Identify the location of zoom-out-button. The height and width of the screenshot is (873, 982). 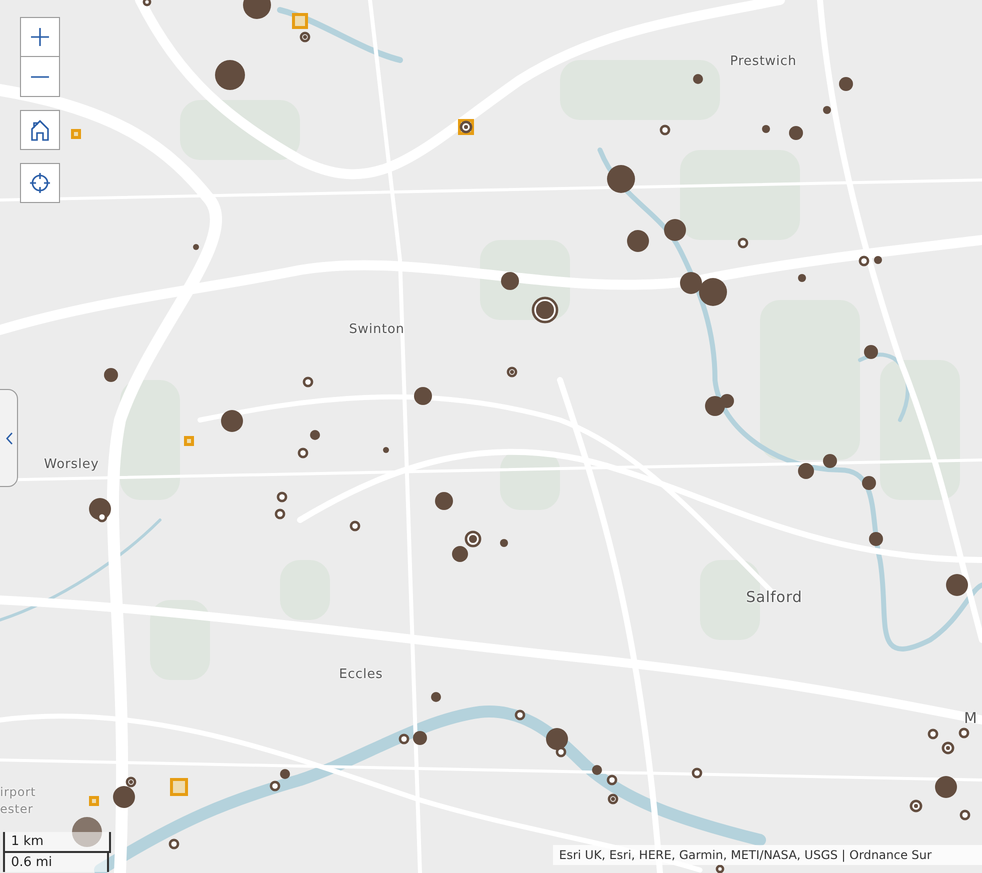
(40, 77).